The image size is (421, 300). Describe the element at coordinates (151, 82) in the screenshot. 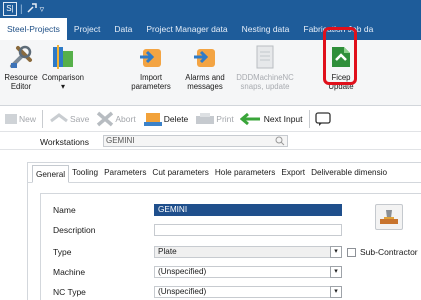

I see `import-parameters-label: Import parameters` at that location.